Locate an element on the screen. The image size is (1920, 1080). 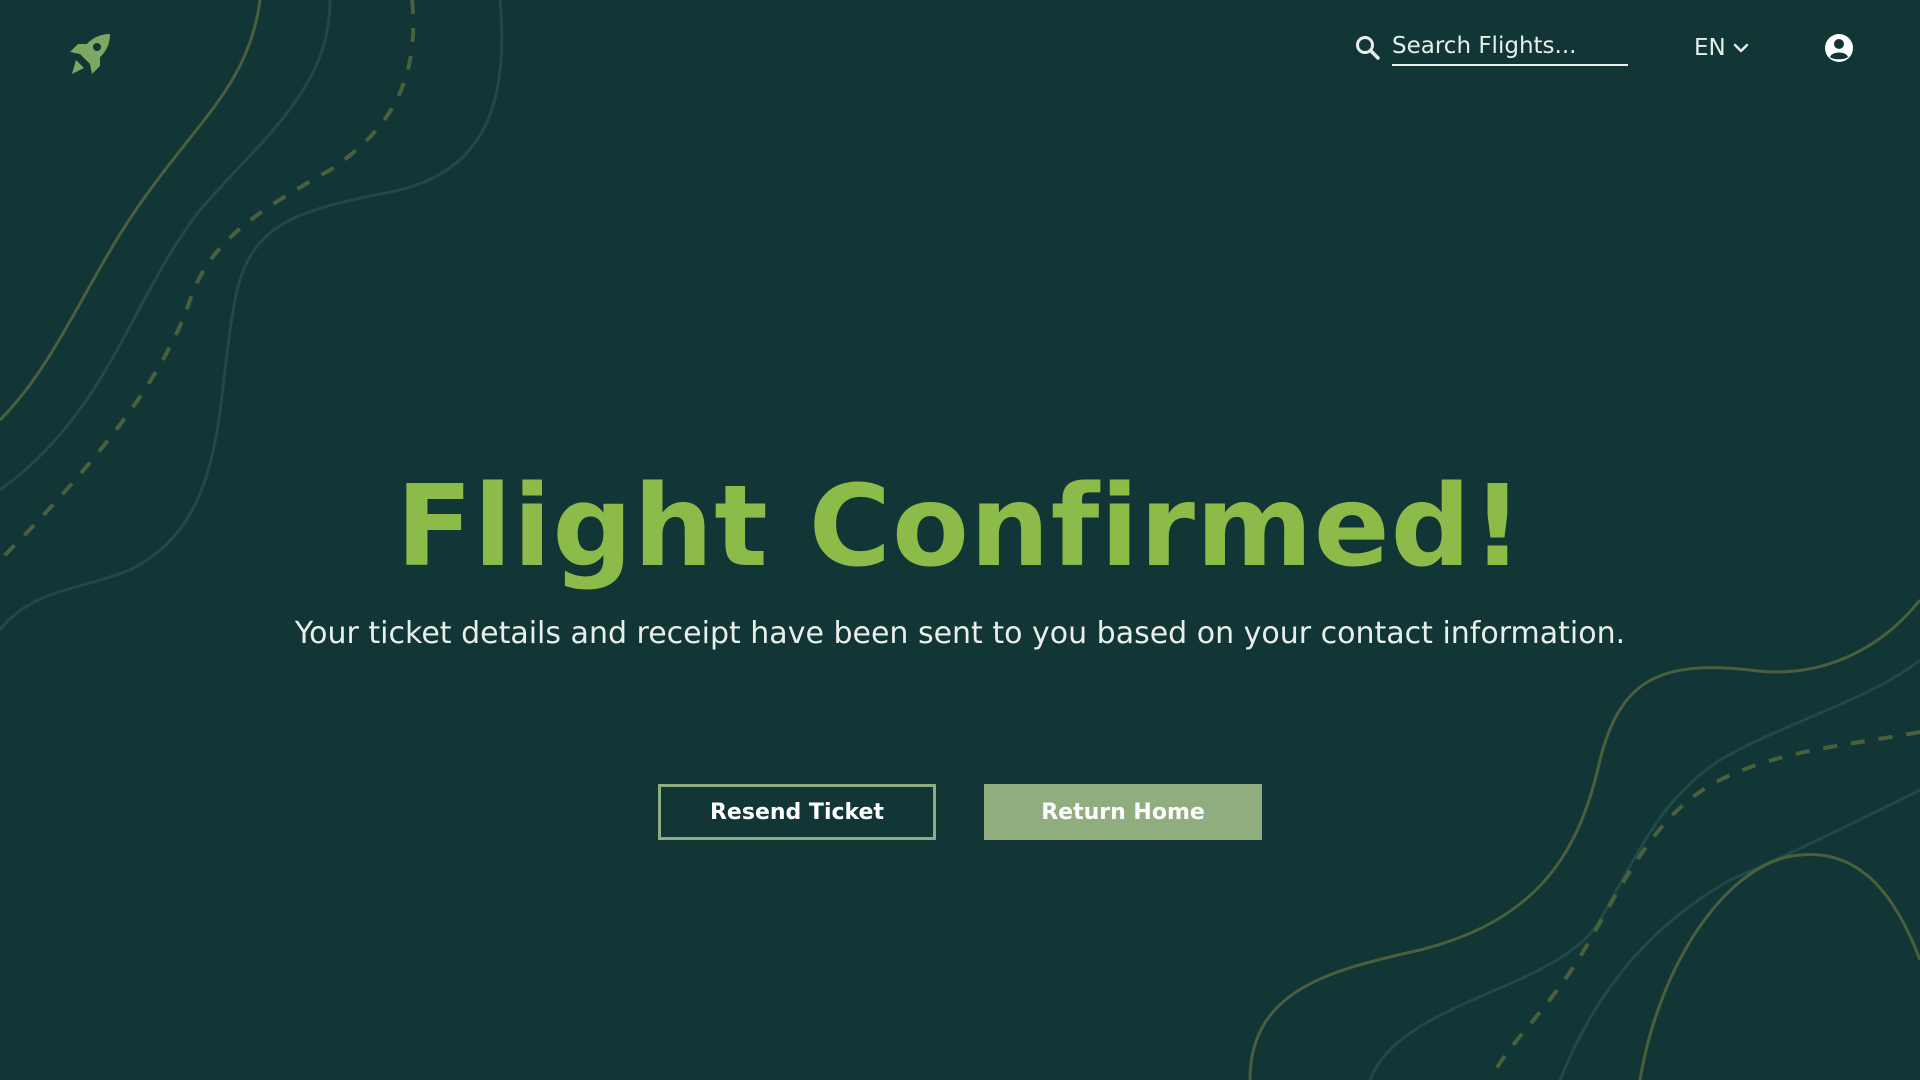
return-home-button: Return Home is located at coordinates (1123, 812).